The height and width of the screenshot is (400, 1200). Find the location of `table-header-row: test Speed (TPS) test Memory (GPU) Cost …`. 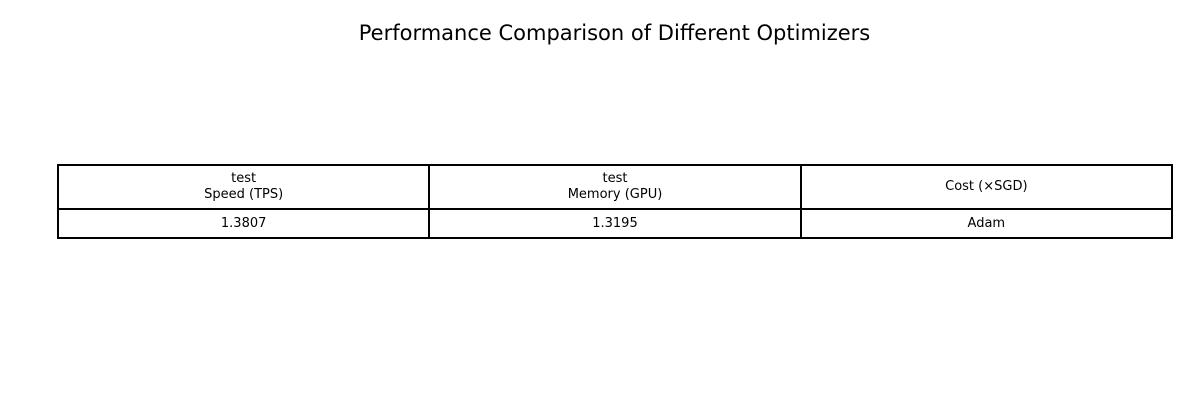

table-header-row: test Speed (TPS) test Memory (GPU) Cost … is located at coordinates (615, 187).